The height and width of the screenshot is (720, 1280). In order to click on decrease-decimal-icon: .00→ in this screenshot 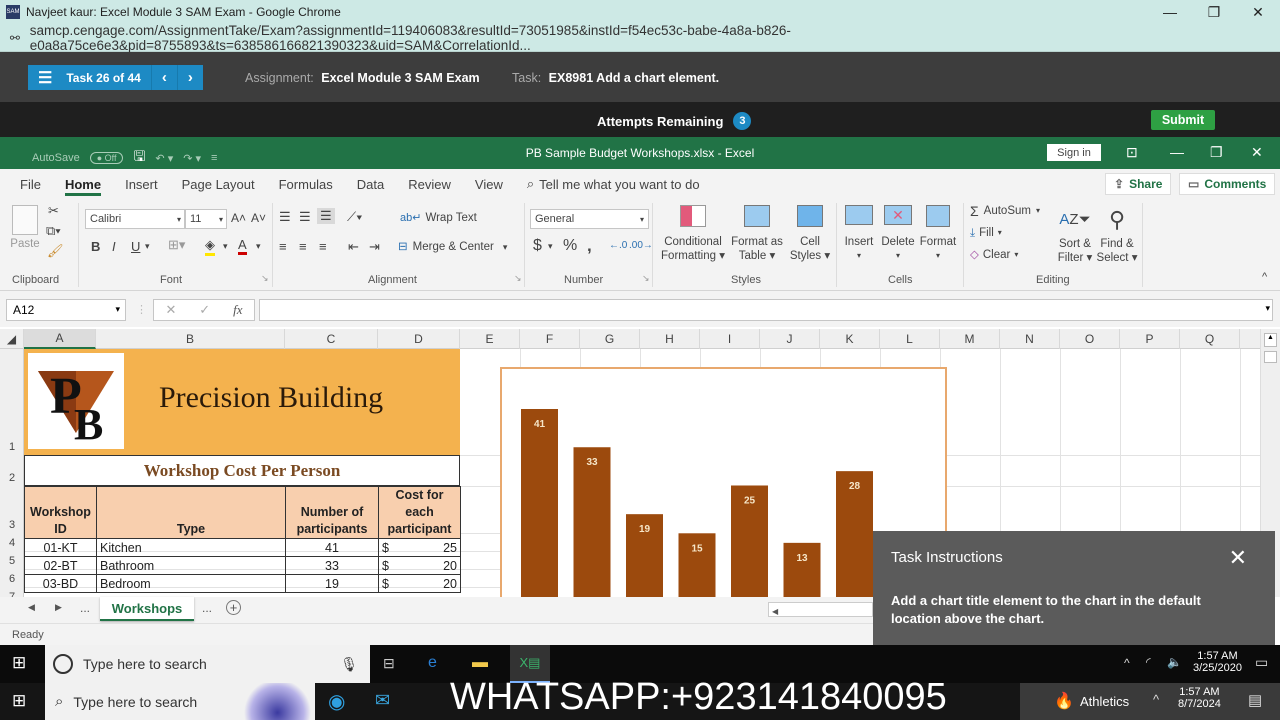, I will do `click(641, 245)`.